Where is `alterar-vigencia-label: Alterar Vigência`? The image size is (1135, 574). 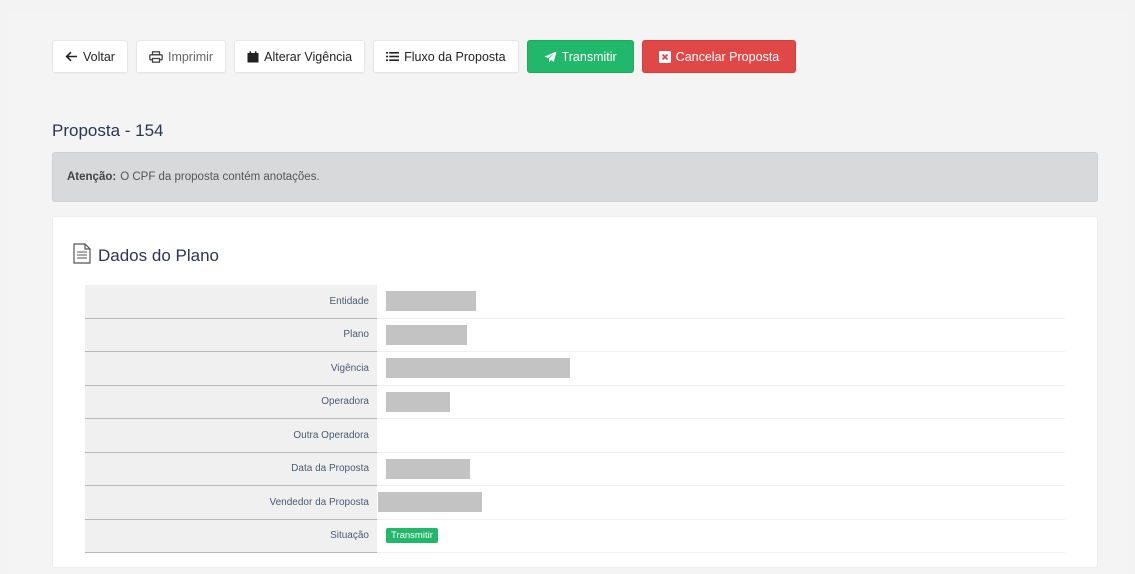 alterar-vigencia-label: Alterar Vigência is located at coordinates (308, 56).